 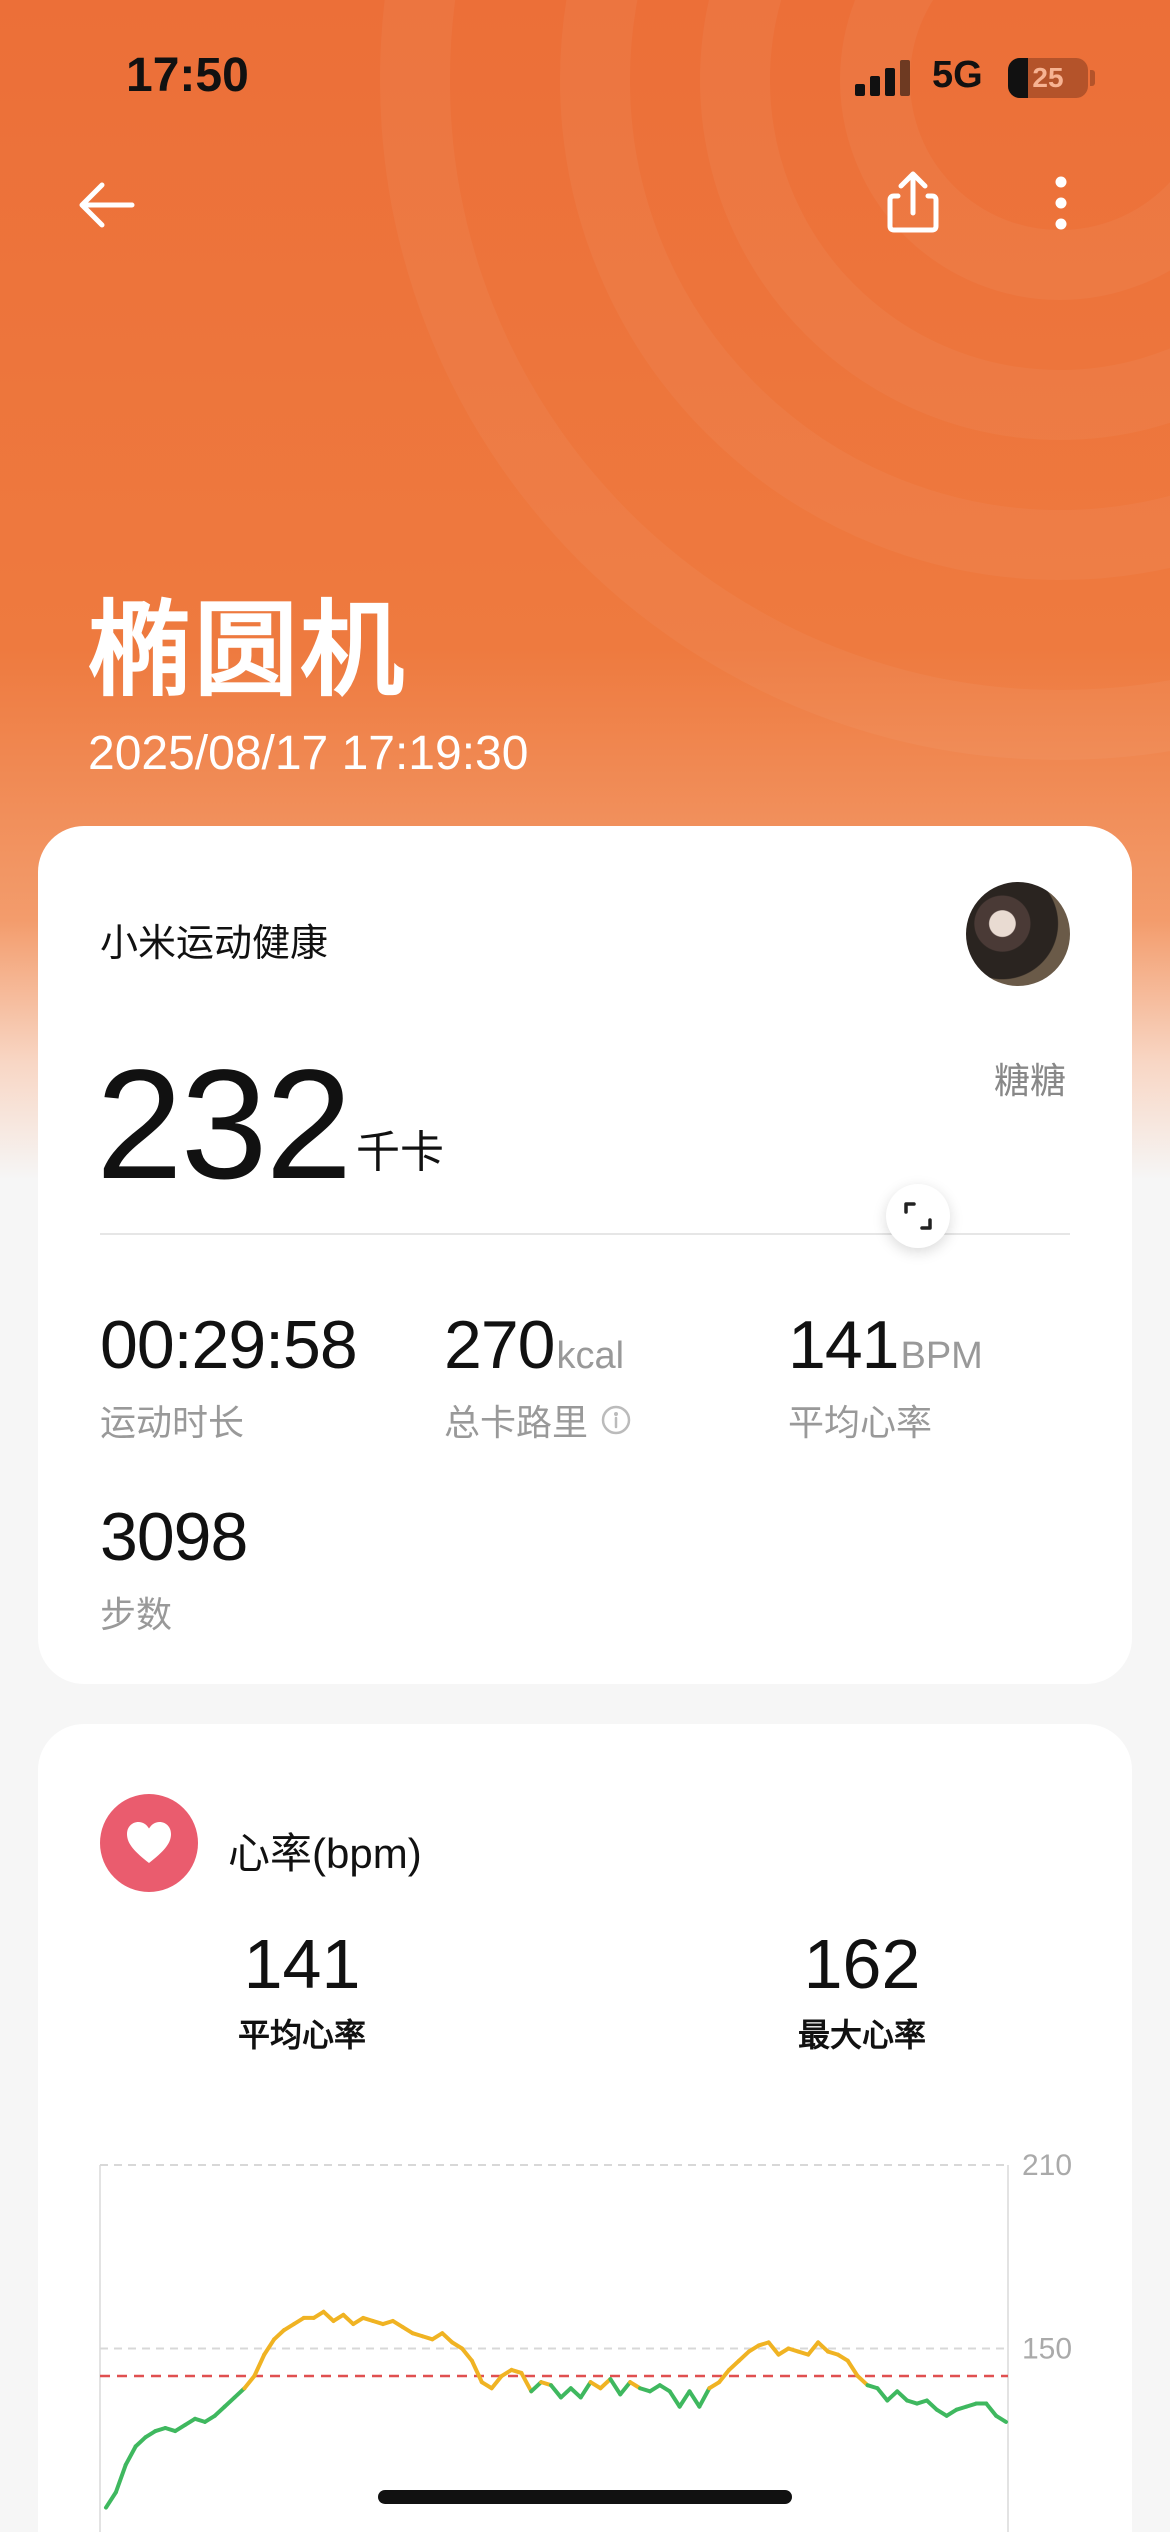 What do you see at coordinates (1047, 2349) in the screenshot?
I see `y-tick-label: 150` at bounding box center [1047, 2349].